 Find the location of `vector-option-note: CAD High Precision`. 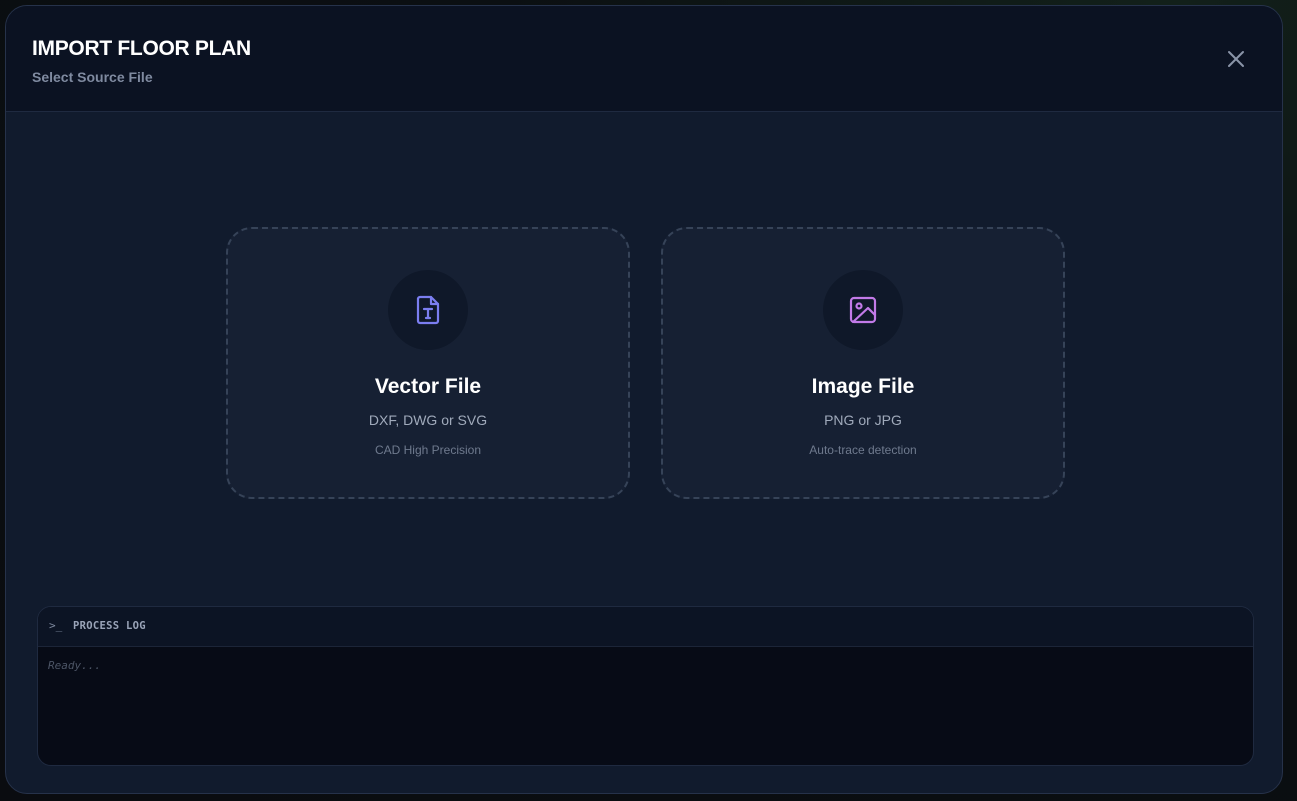

vector-option-note: CAD High Precision is located at coordinates (428, 450).